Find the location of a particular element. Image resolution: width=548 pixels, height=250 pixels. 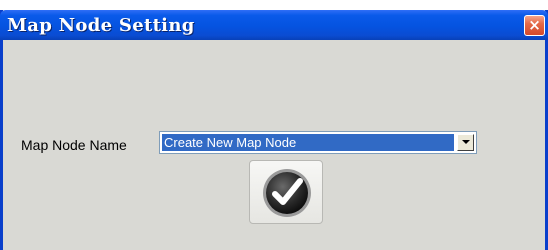

close-button: × is located at coordinates (534, 25).